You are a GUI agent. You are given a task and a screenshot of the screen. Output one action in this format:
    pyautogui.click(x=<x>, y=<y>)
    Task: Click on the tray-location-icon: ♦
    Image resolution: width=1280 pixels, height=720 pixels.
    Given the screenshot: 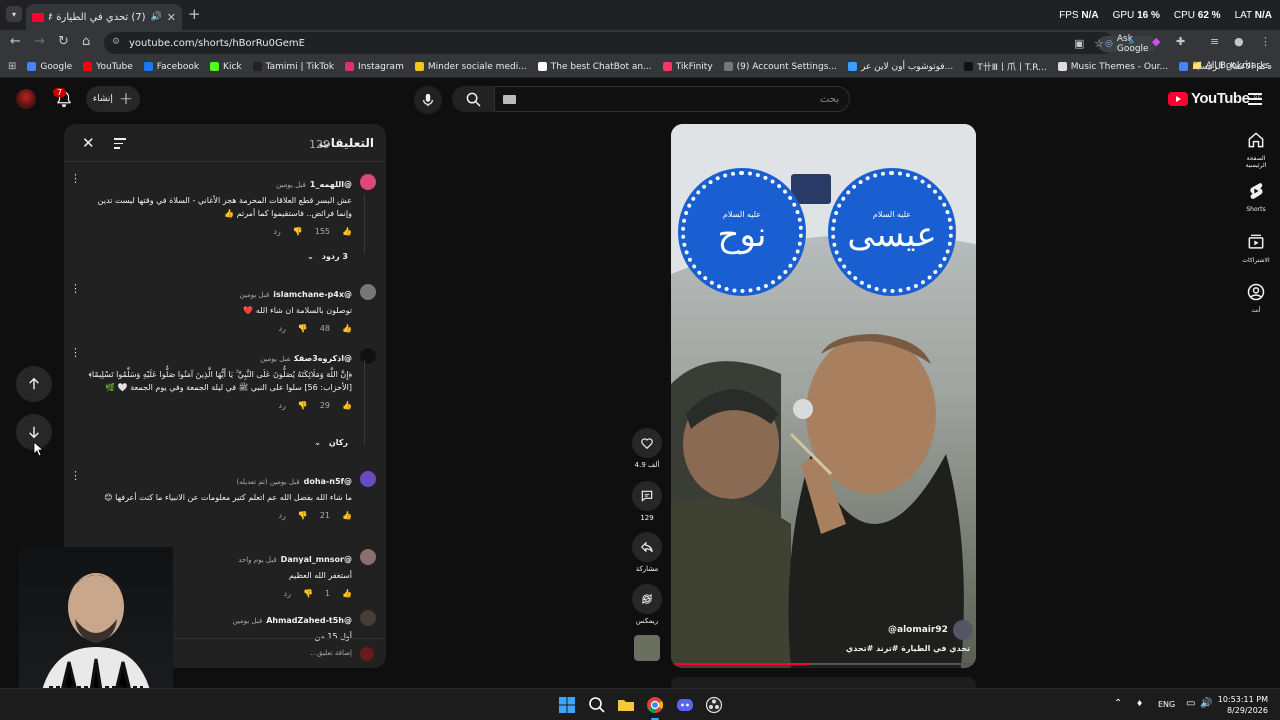 What is the action you would take?
    pyautogui.click(x=1139, y=703)
    